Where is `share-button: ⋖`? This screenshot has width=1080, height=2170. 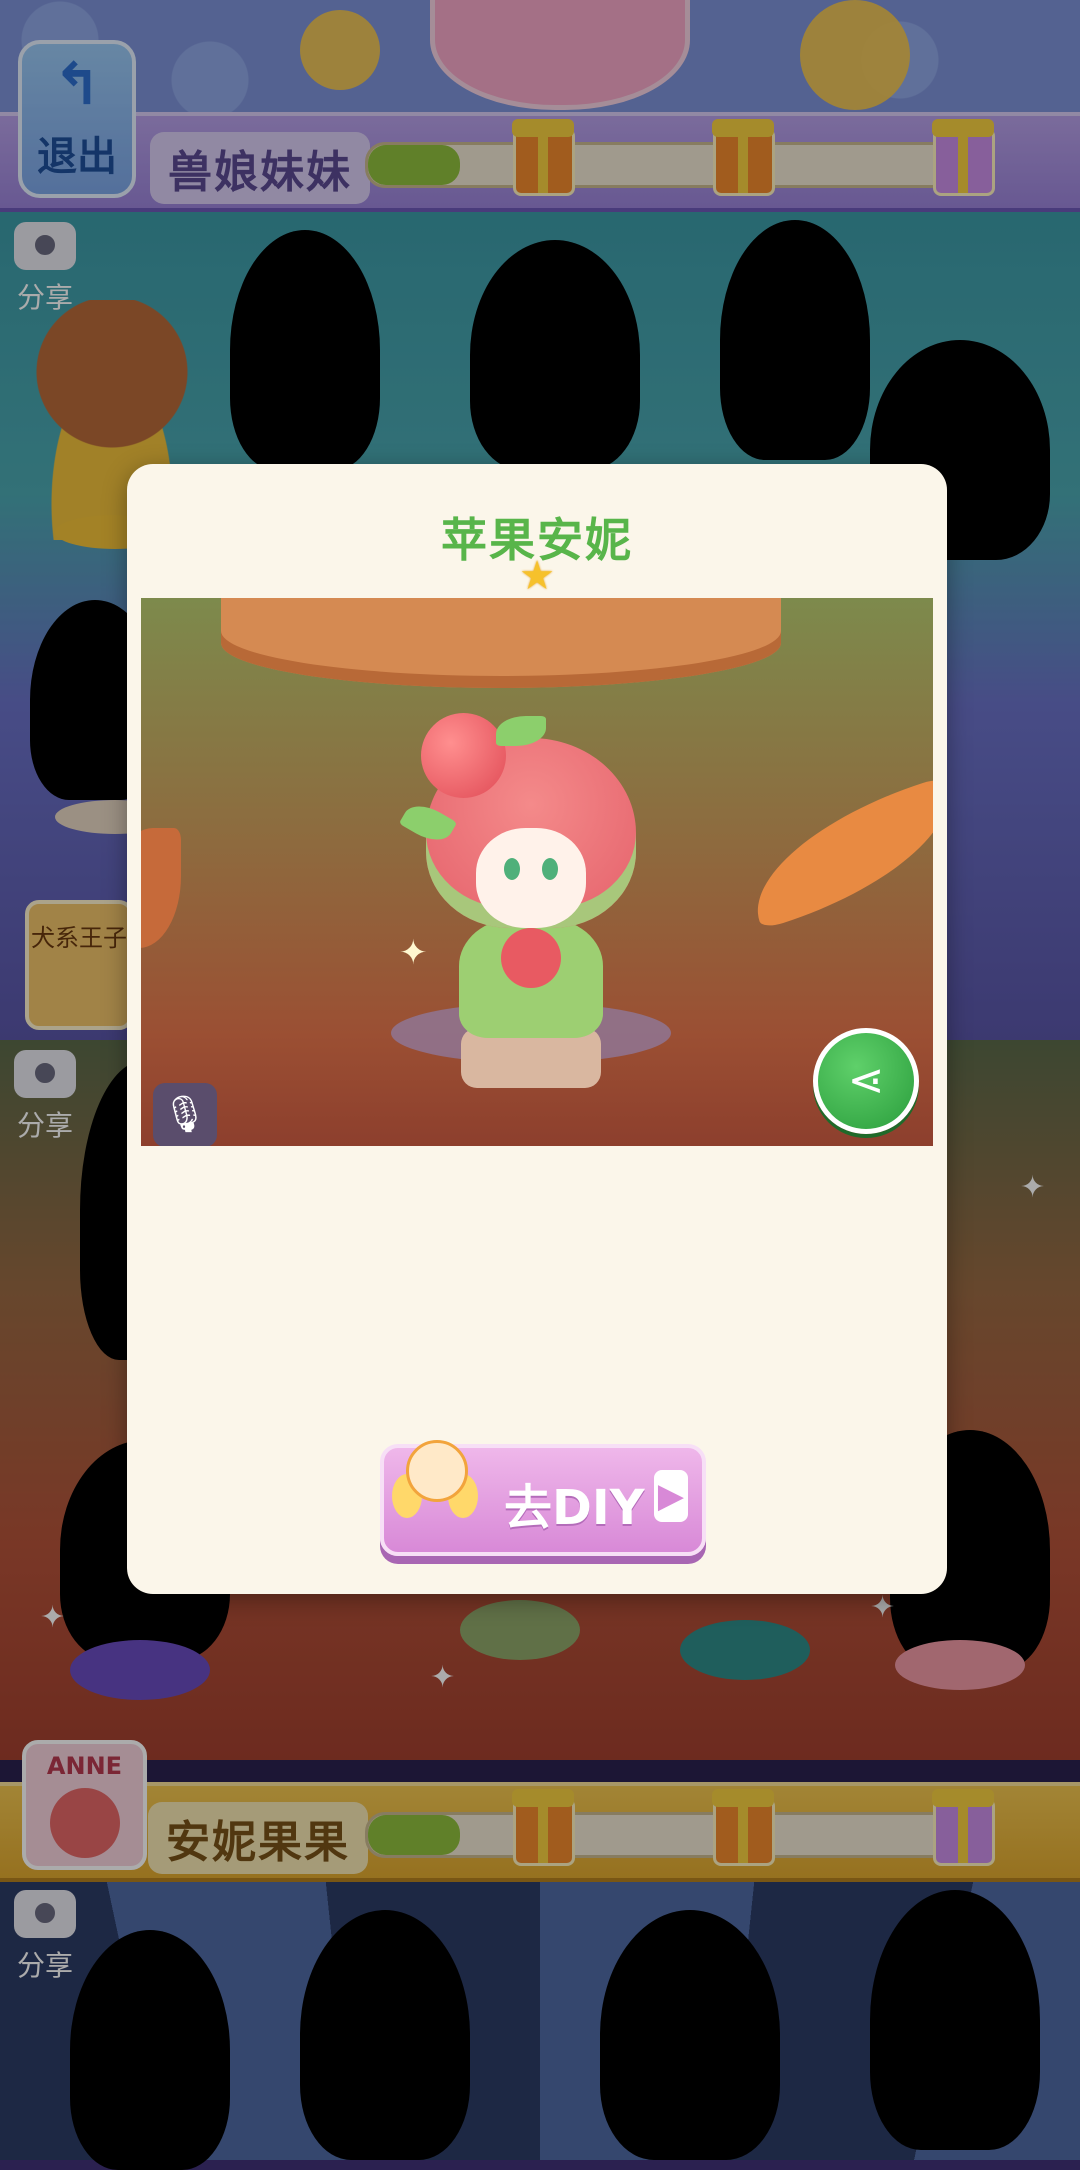 share-button: ⋖ is located at coordinates (866, 1081).